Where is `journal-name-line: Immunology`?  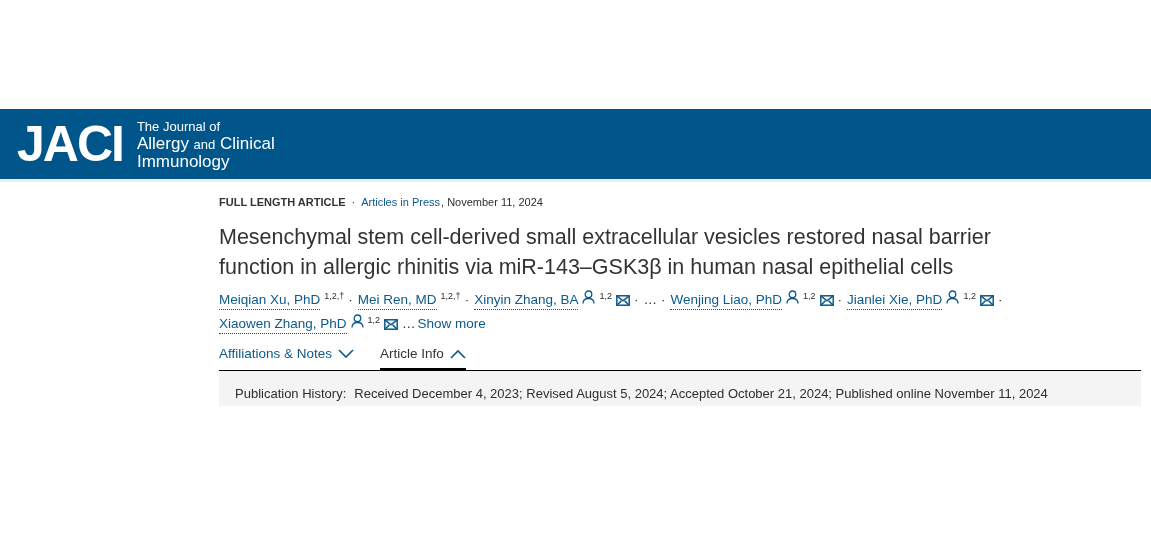 journal-name-line: Immunology is located at coordinates (183, 161).